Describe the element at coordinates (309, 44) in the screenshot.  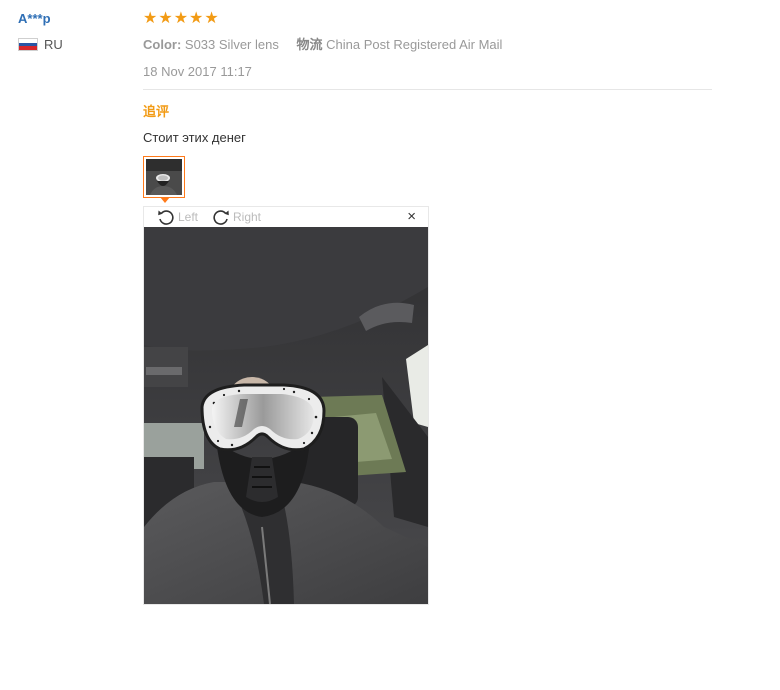
I see `shipping-label: 物流` at that location.